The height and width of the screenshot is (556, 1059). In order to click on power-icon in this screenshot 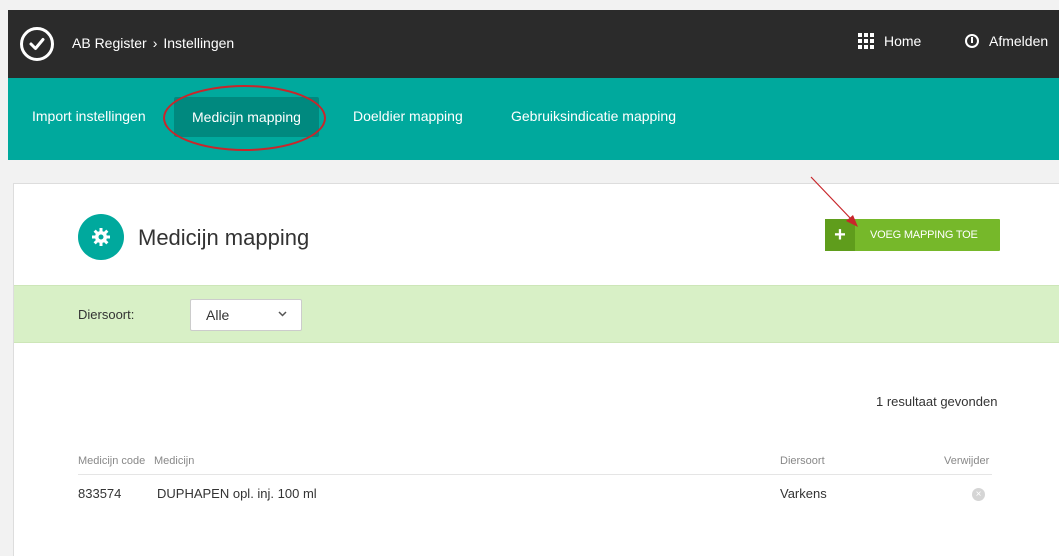, I will do `click(972, 41)`.